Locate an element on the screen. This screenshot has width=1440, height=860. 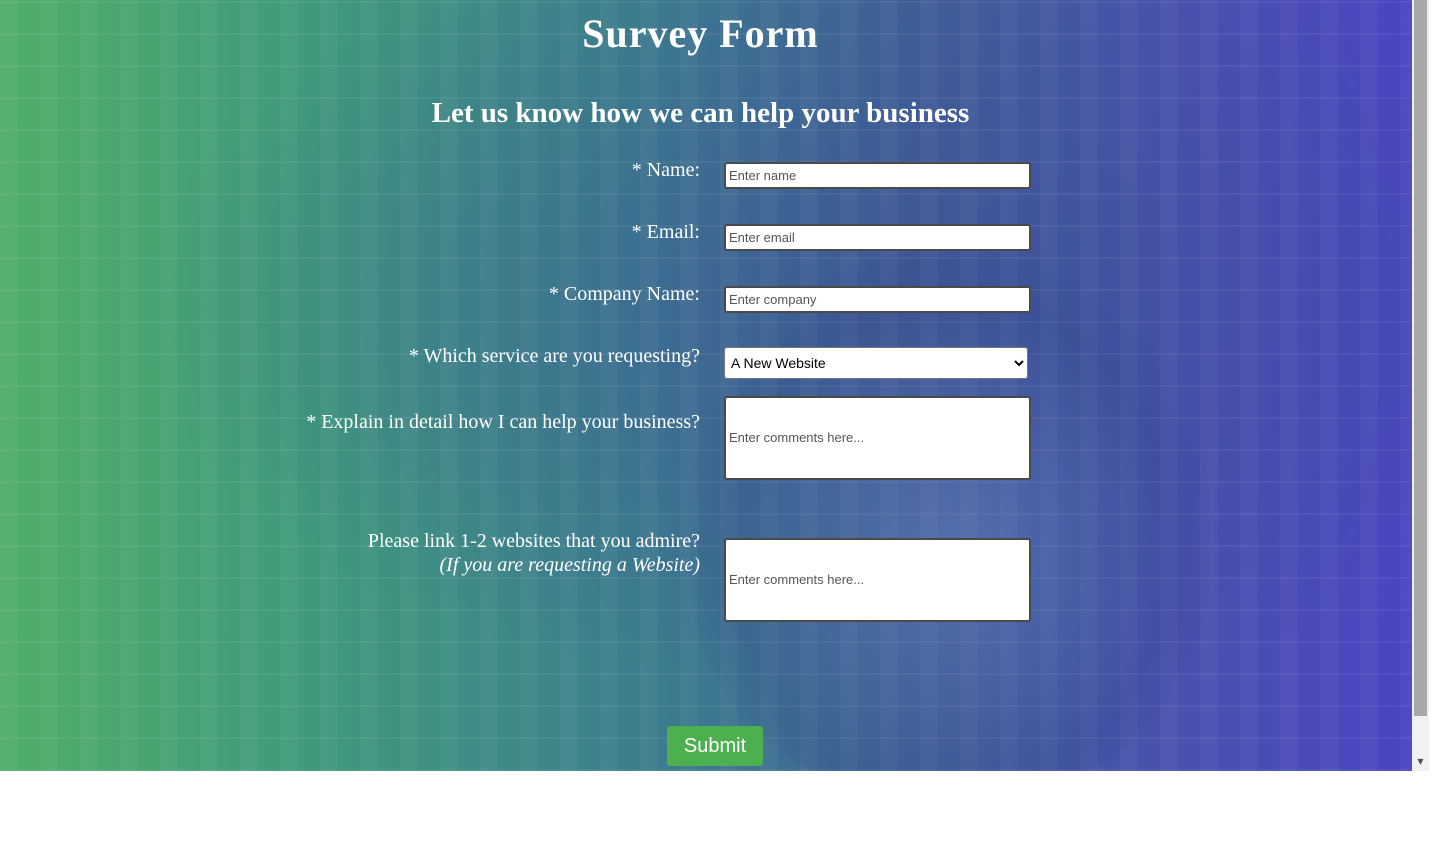
submit-button: Submit is located at coordinates (715, 746).